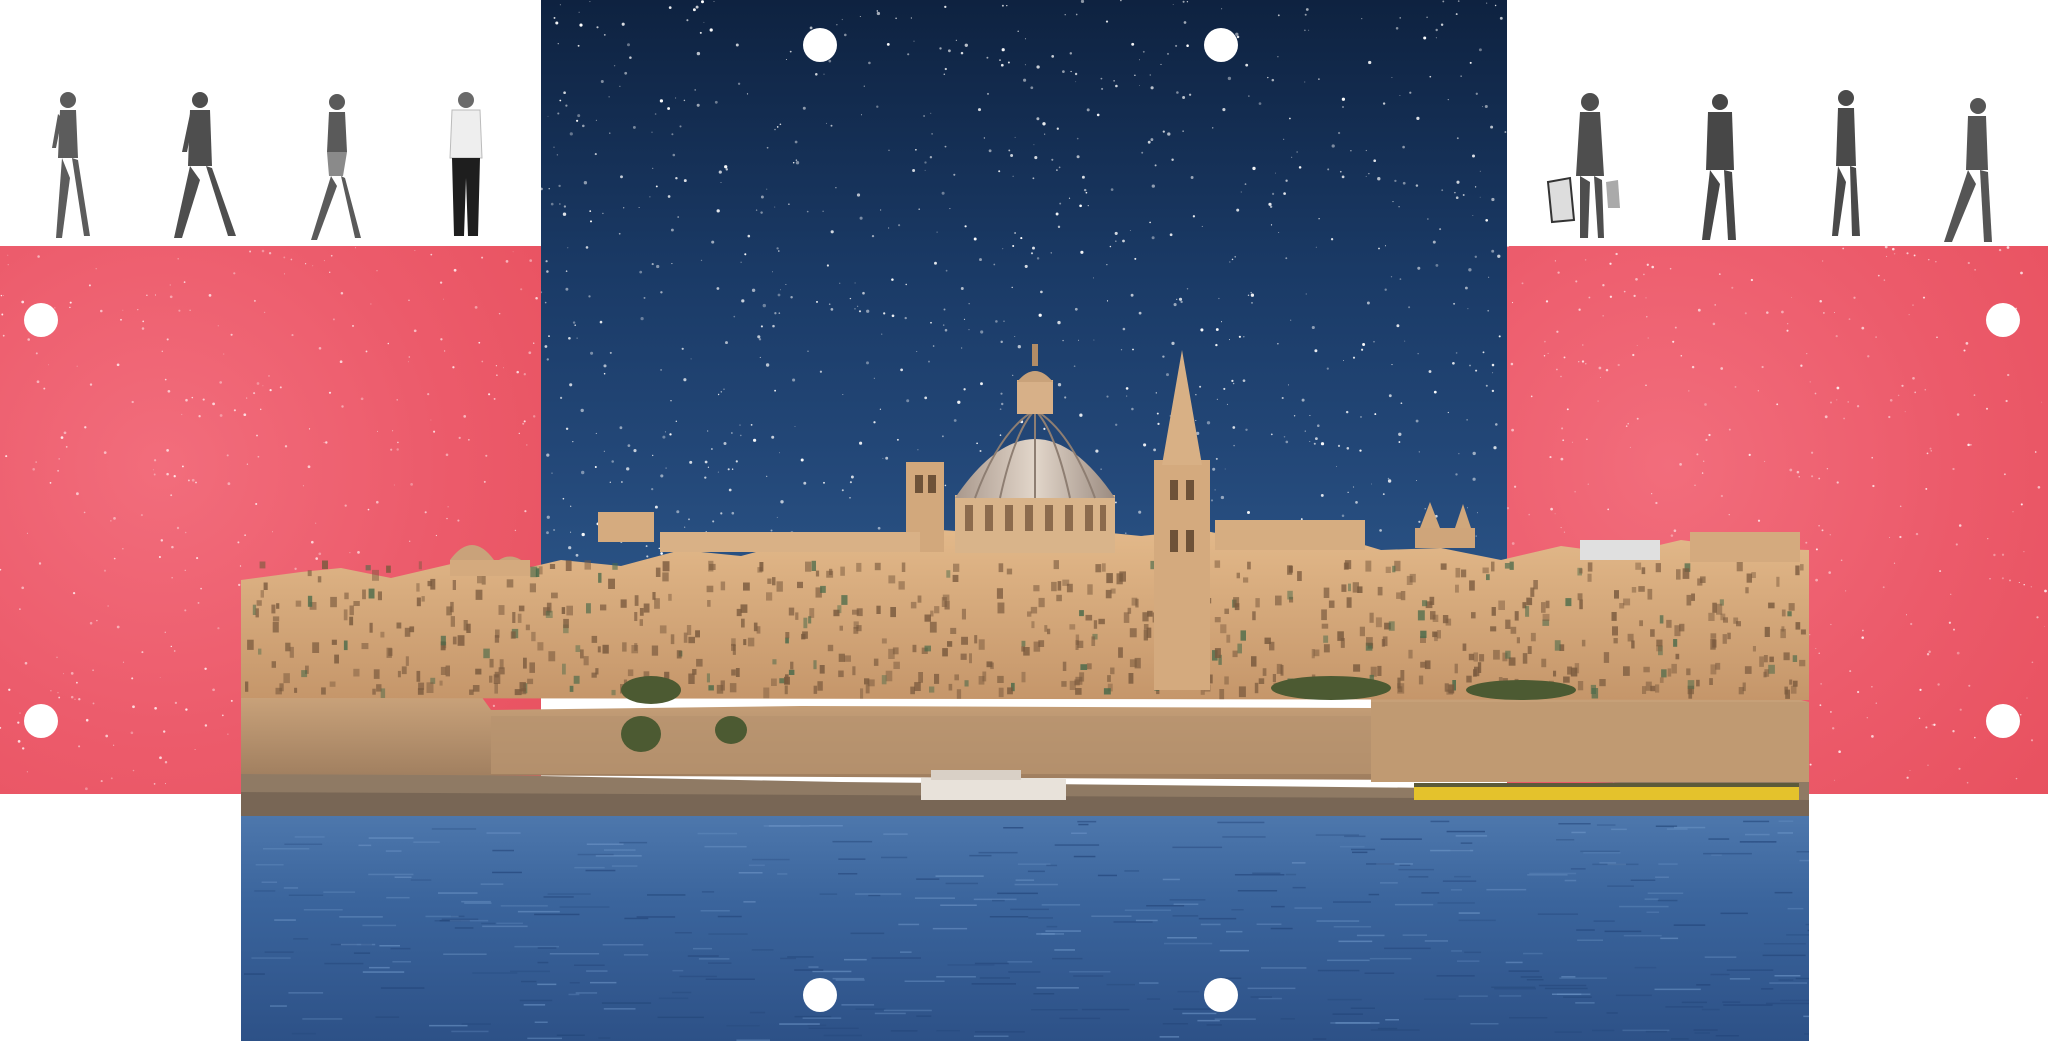 The width and height of the screenshot is (2048, 1041). What do you see at coordinates (1182, 407) in the screenshot?
I see `church-spire` at bounding box center [1182, 407].